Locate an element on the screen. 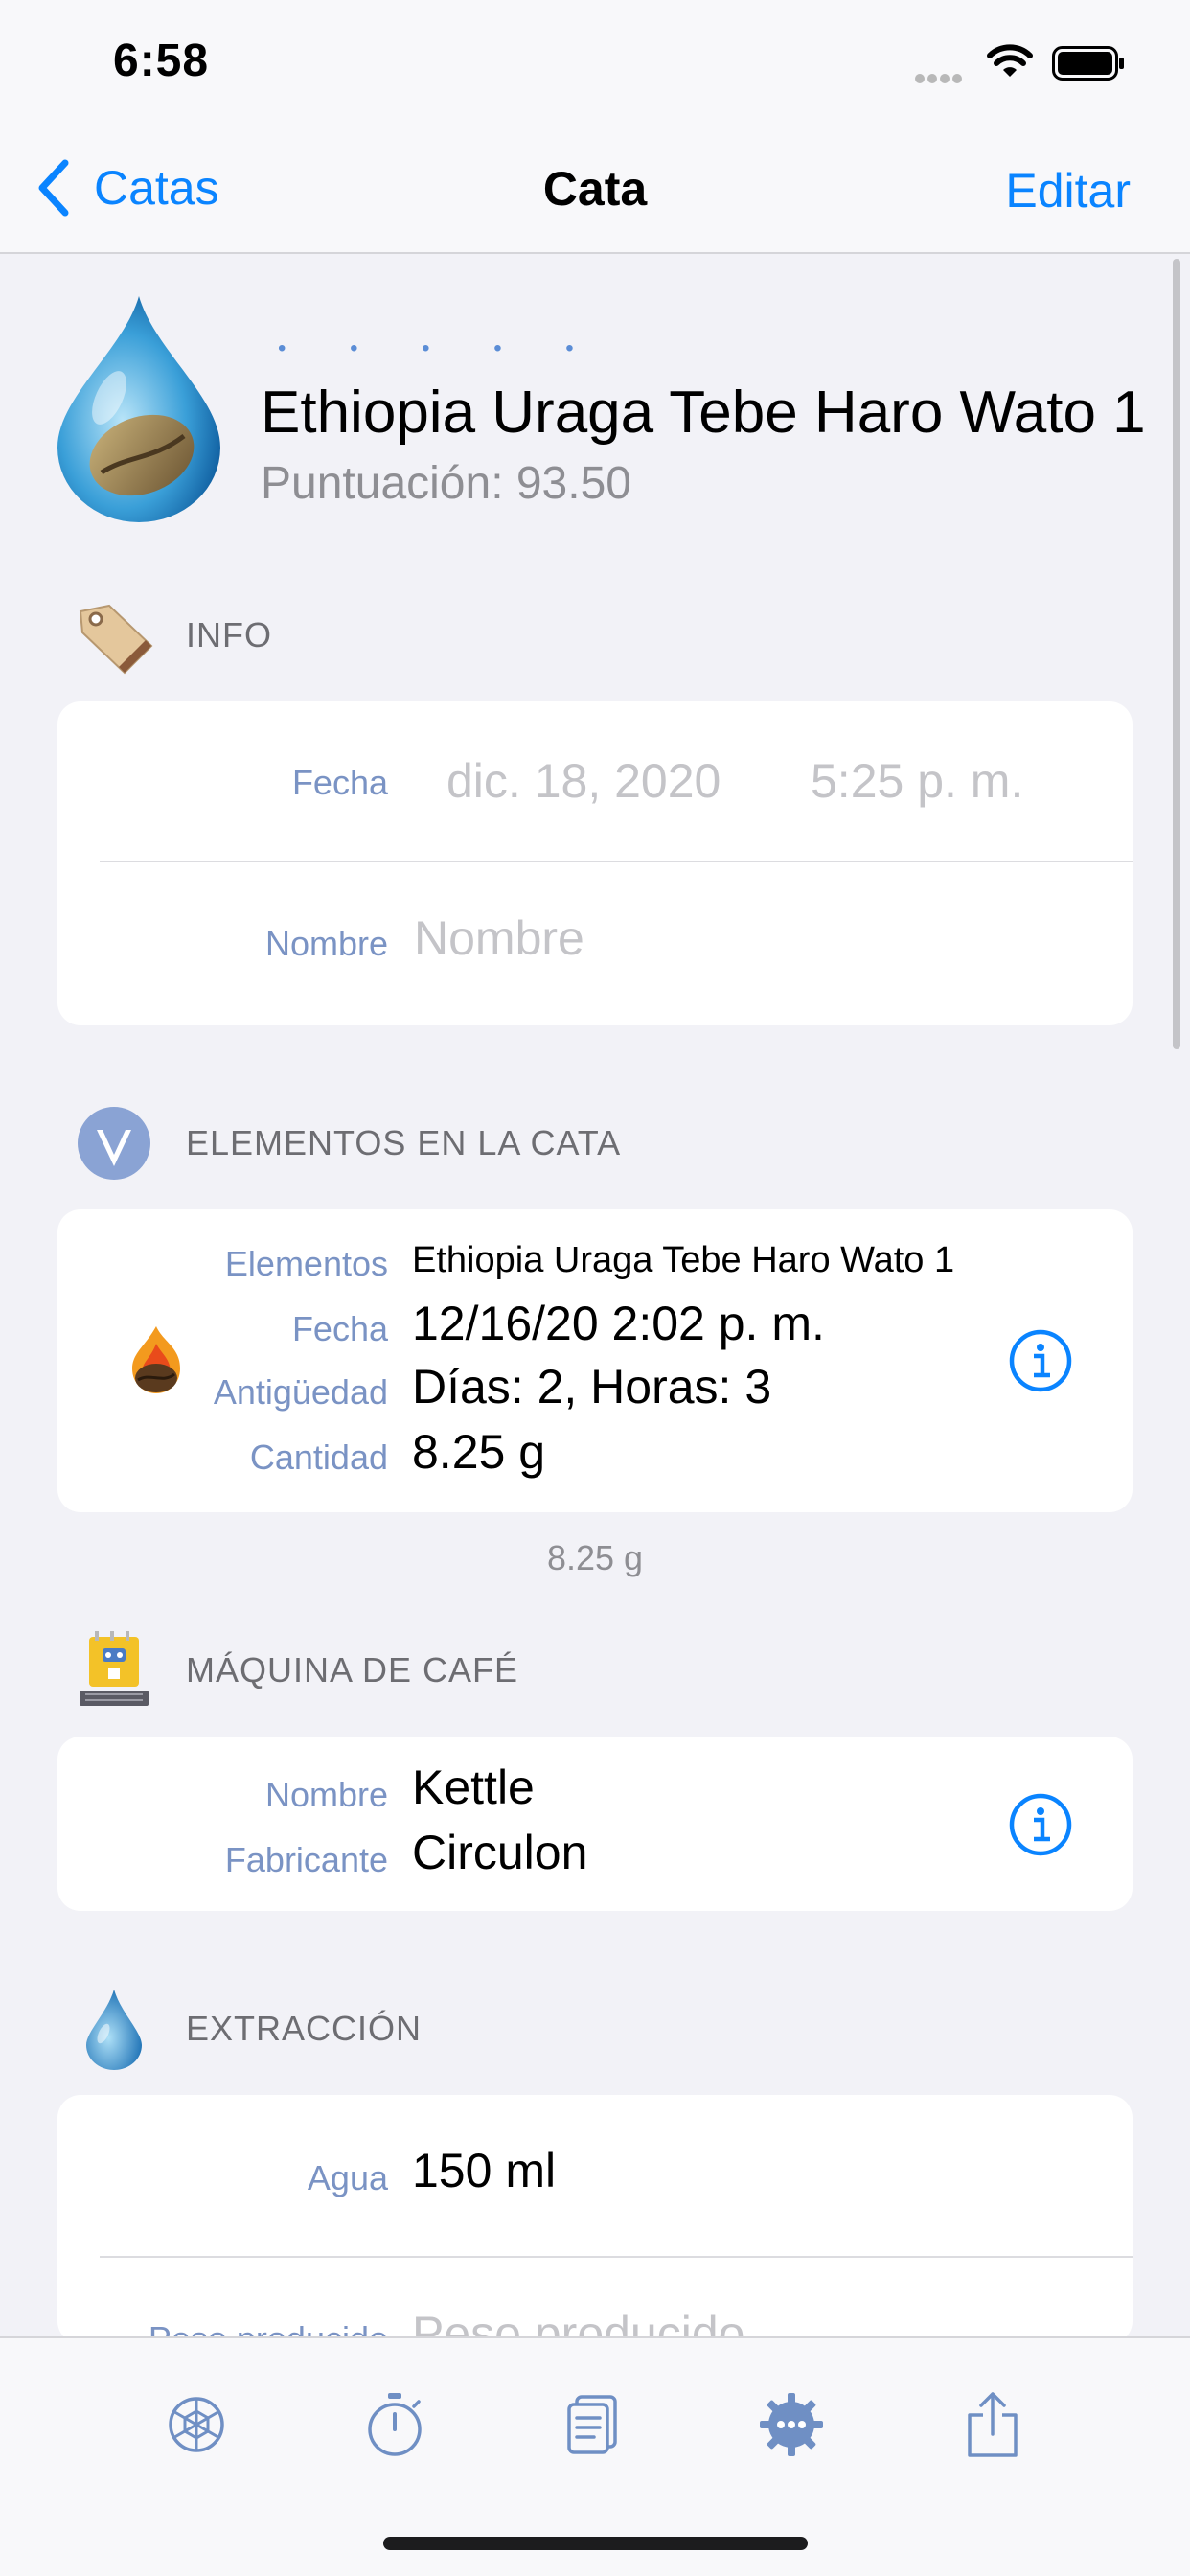 The image size is (1190, 2576). edit-button: Editar is located at coordinates (1068, 190).